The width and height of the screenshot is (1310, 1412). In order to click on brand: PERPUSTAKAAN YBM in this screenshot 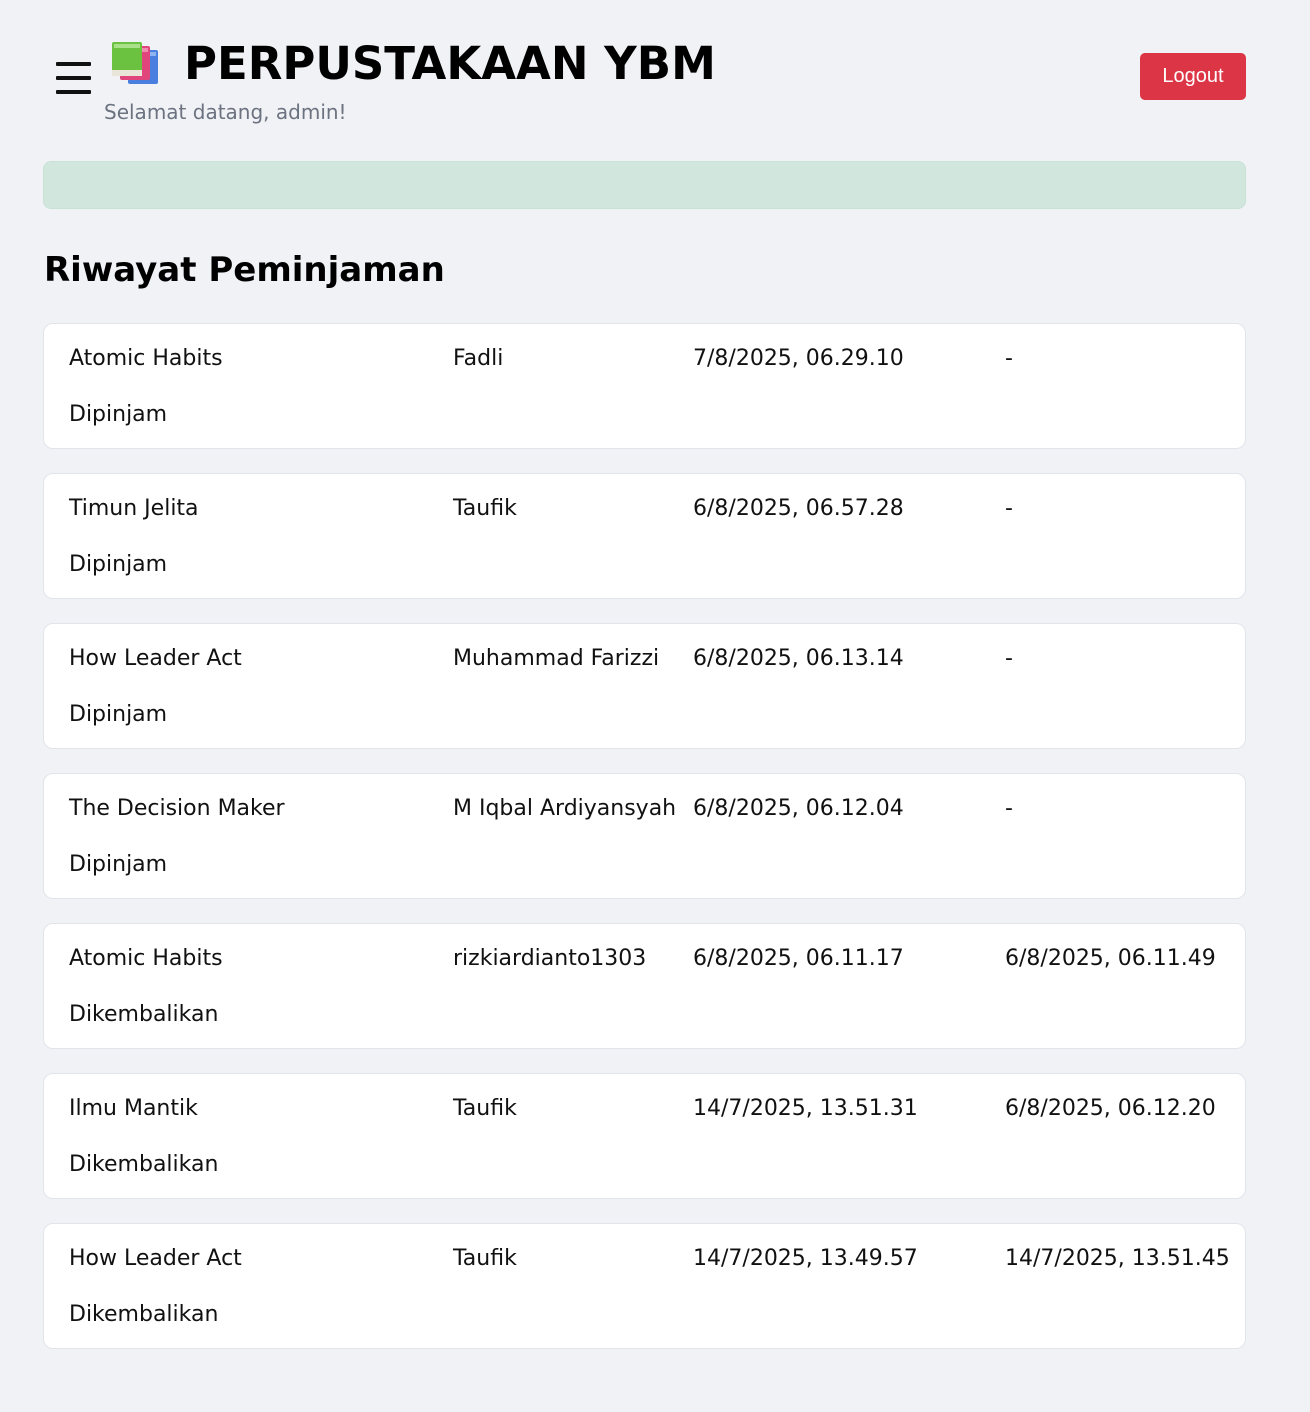, I will do `click(413, 63)`.